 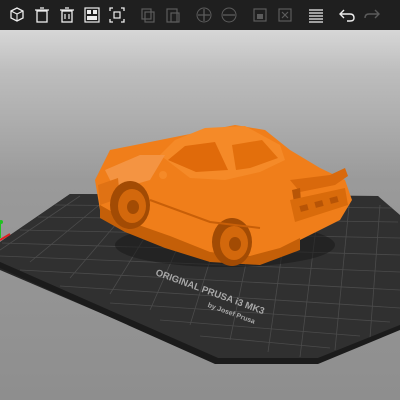 I want to click on trash-all-icon, so click(x=67, y=15).